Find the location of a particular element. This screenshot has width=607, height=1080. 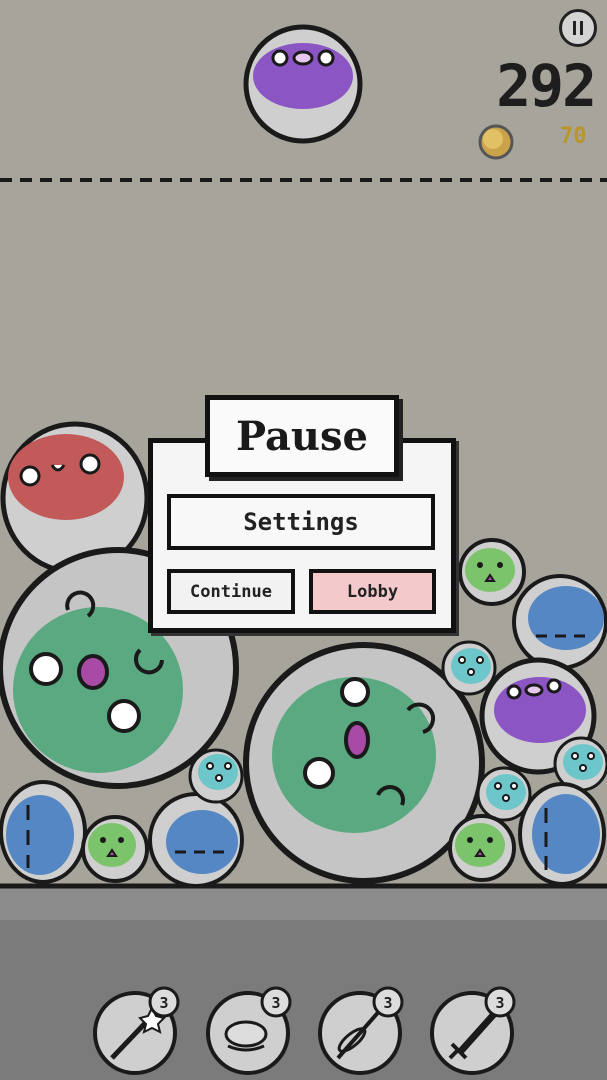

score-value: 292 is located at coordinates (546, 86).